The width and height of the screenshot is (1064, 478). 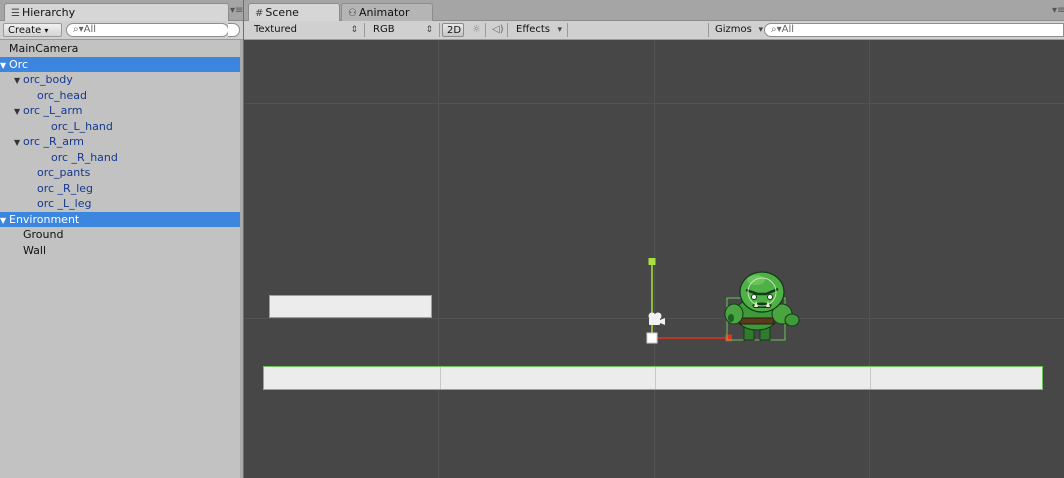 What do you see at coordinates (44, 219) in the screenshot?
I see `hierarchy-row-label: Environment` at bounding box center [44, 219].